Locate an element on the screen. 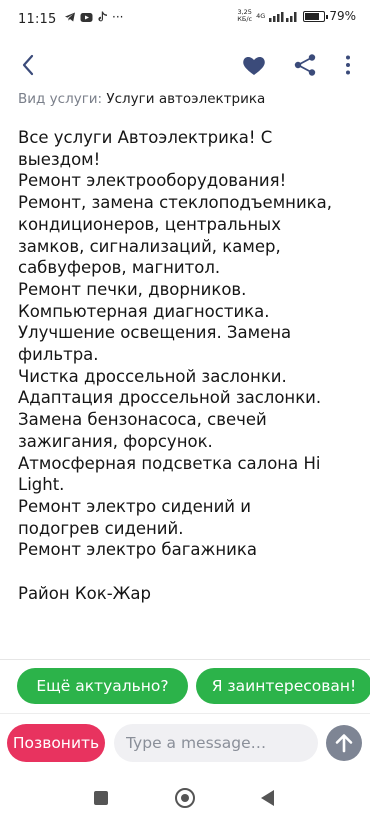  description-line: выездом! is located at coordinates (59, 159).